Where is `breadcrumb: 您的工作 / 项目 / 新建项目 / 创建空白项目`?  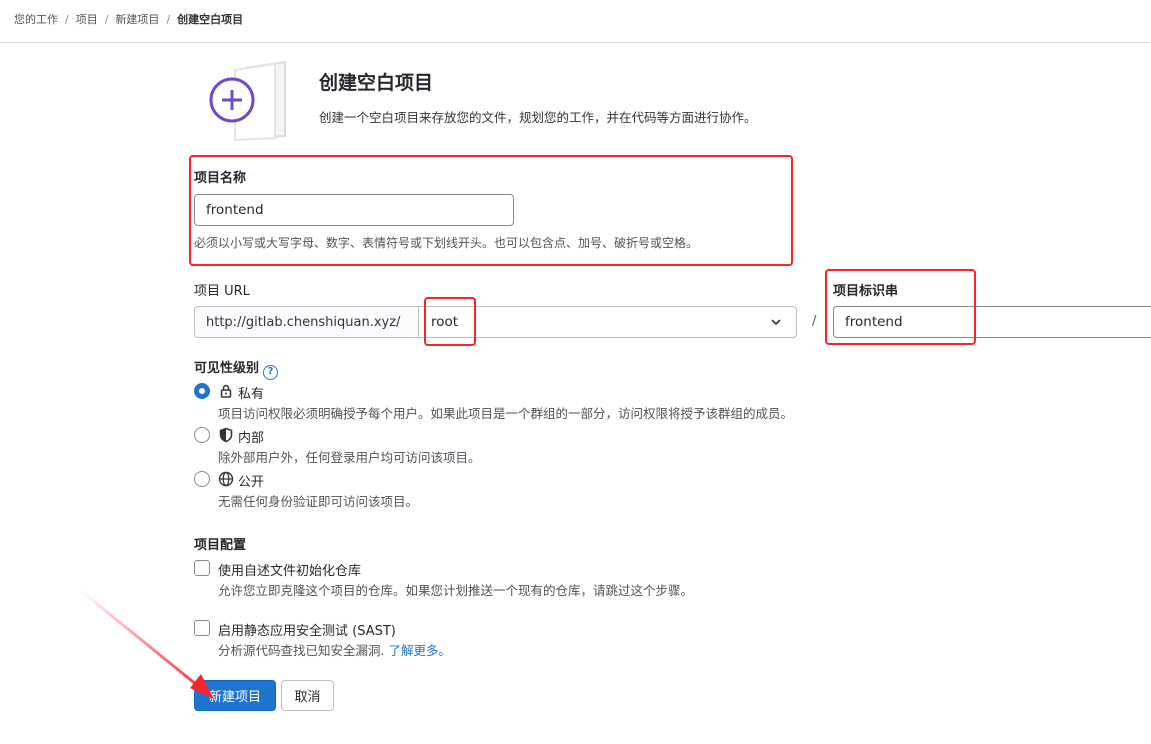 breadcrumb: 您的工作 / 项目 / 新建项目 / 创建空白项目 is located at coordinates (128, 19).